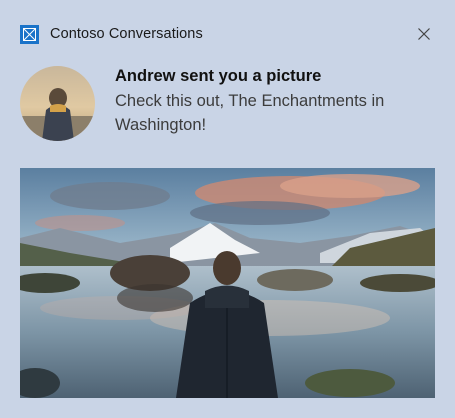  Describe the element at coordinates (227, 34) in the screenshot. I see `toast-header: Contoso Conversations` at that location.